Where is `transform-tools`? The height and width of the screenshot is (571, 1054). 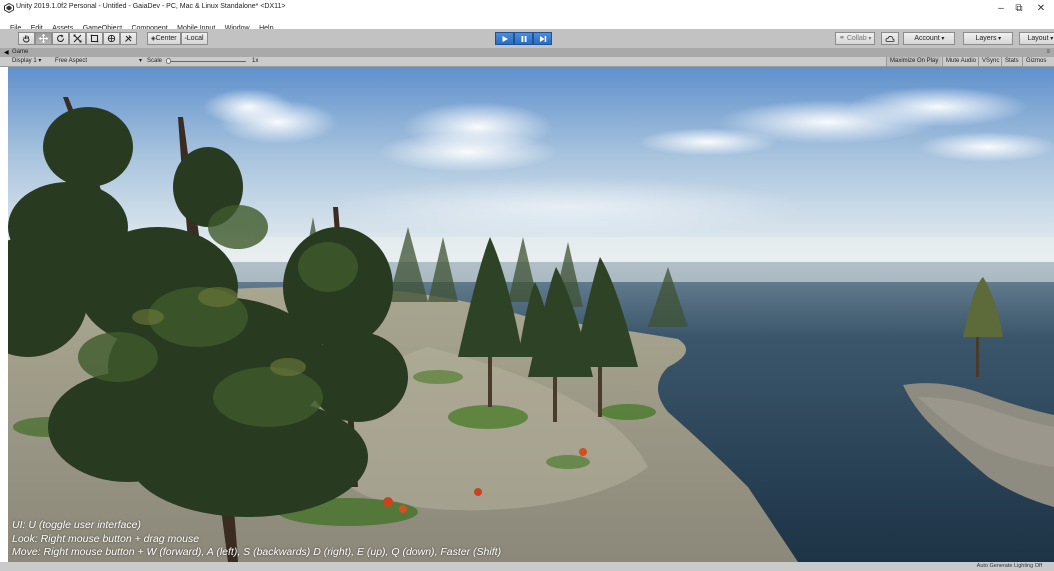
transform-tools is located at coordinates (77, 38).